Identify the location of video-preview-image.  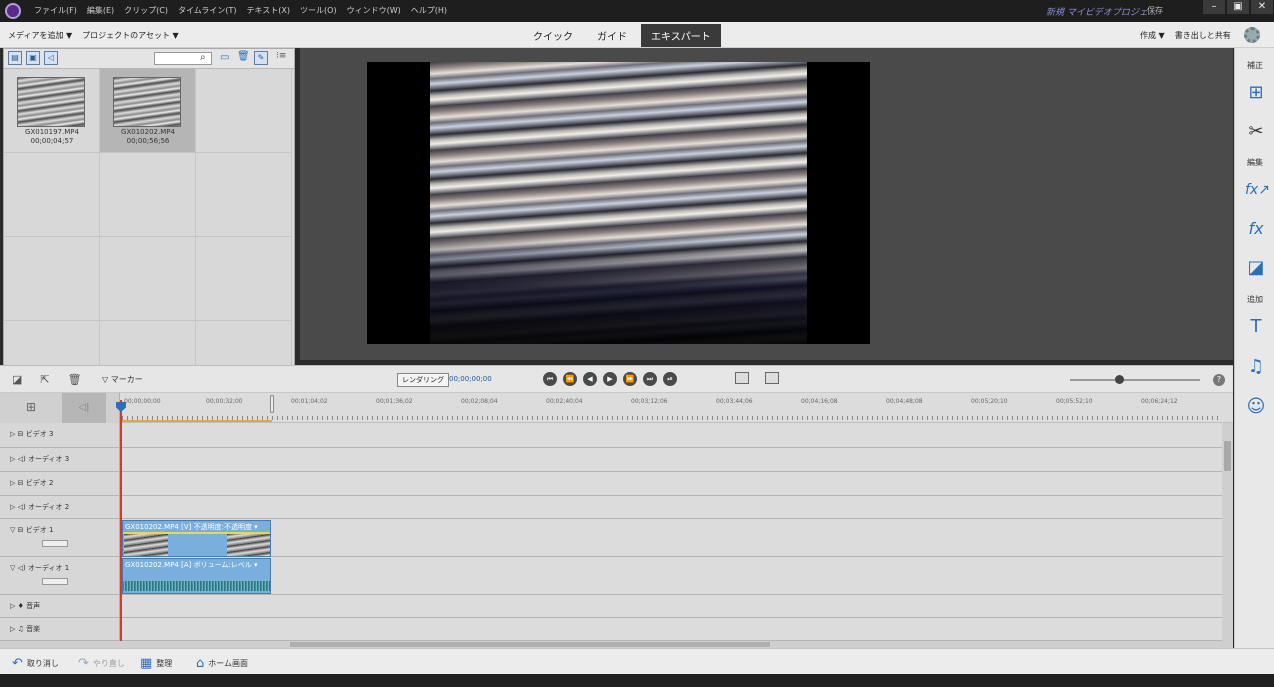
(618, 203).